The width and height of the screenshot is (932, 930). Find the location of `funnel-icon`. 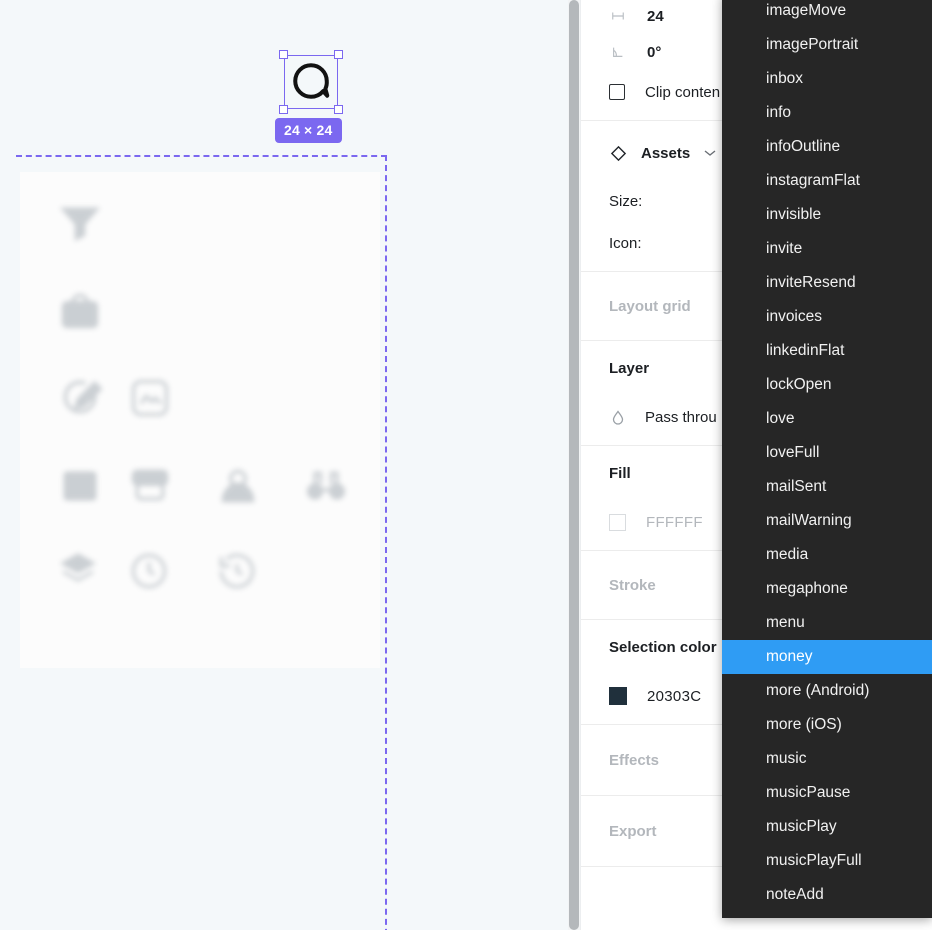

funnel-icon is located at coordinates (80, 224).